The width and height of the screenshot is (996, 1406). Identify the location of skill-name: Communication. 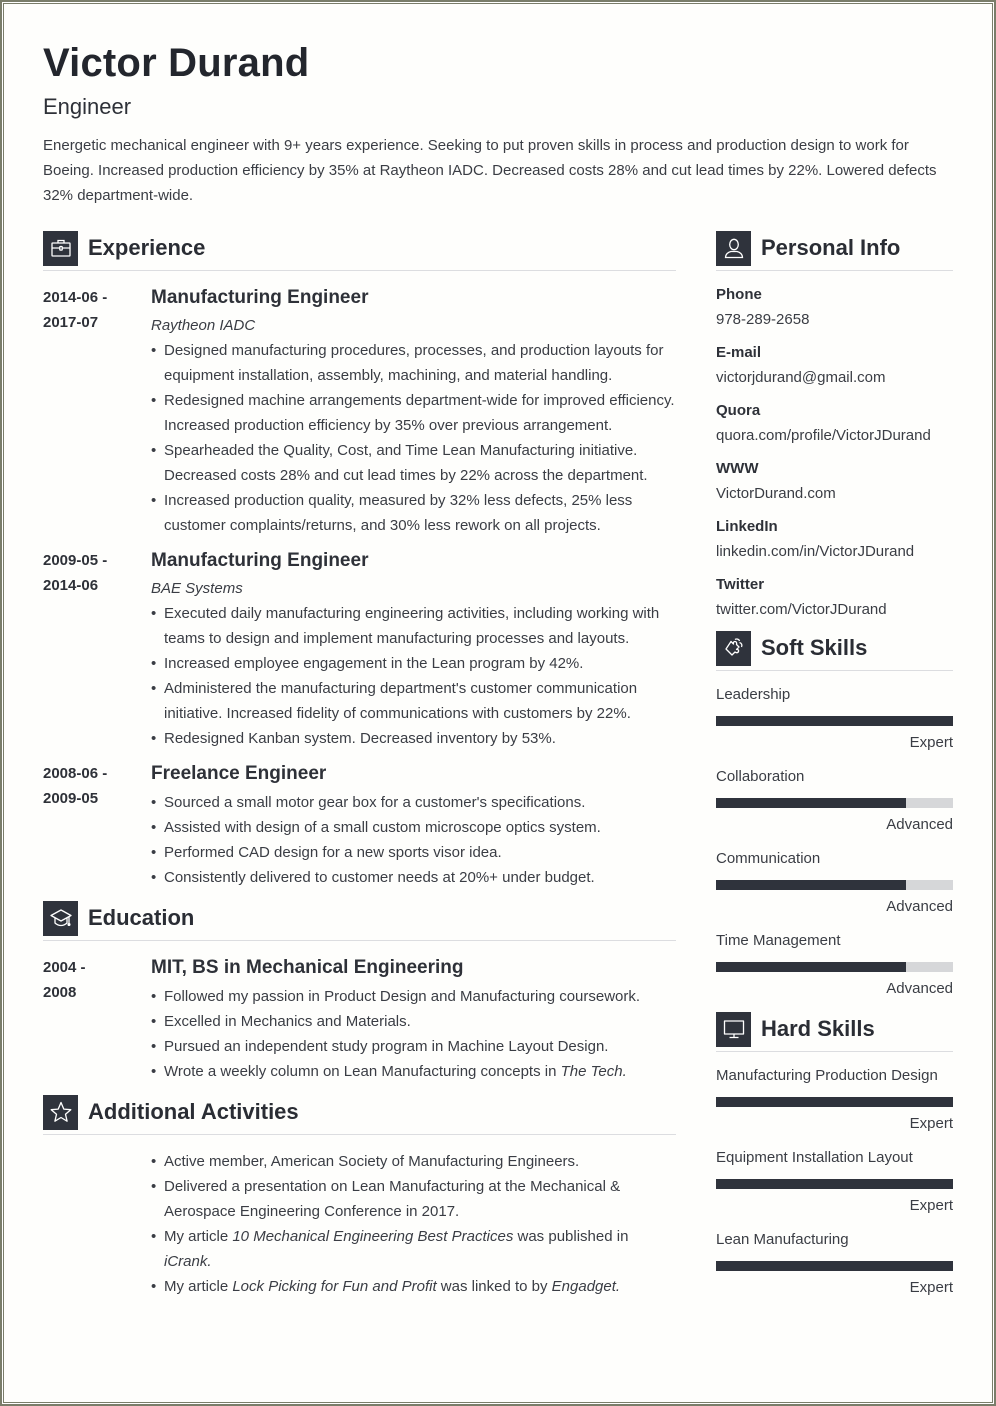
(768, 858).